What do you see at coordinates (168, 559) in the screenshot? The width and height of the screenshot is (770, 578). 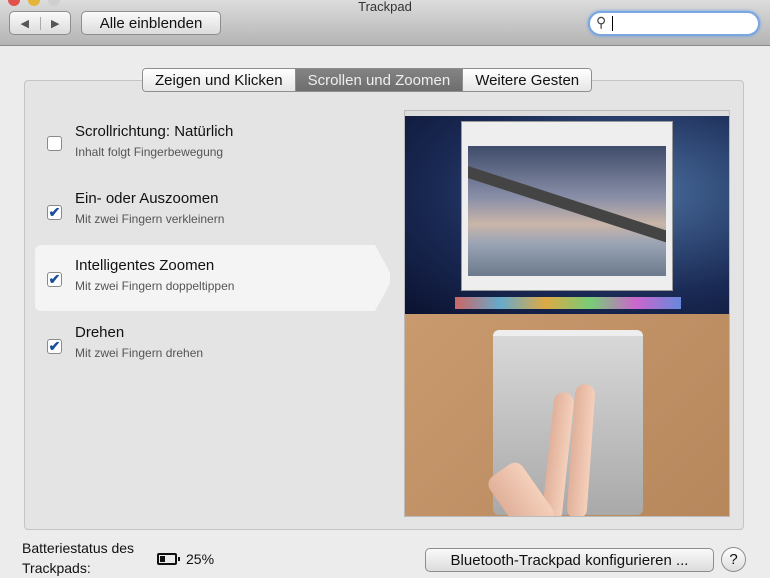 I see `battery-icon` at bounding box center [168, 559].